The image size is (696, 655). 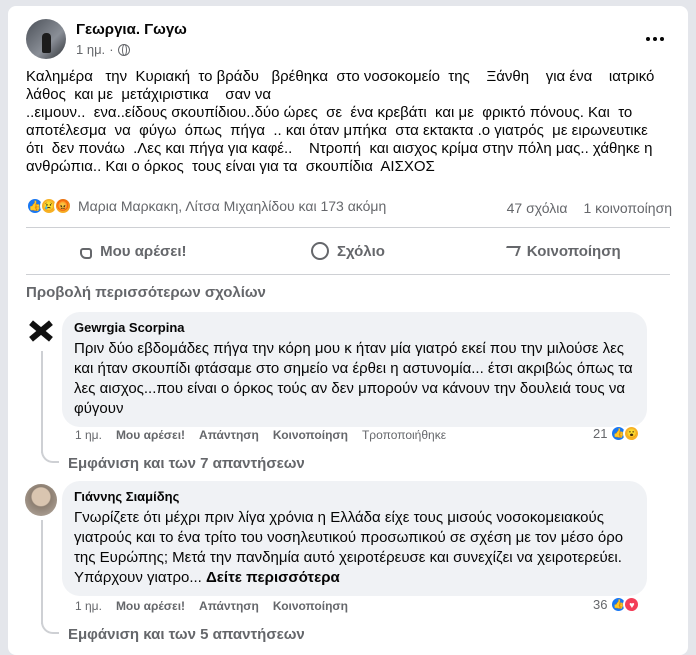 I want to click on view-replies-link: Εμφάνιση και των 5 απαντήσεων, so click(x=186, y=634).